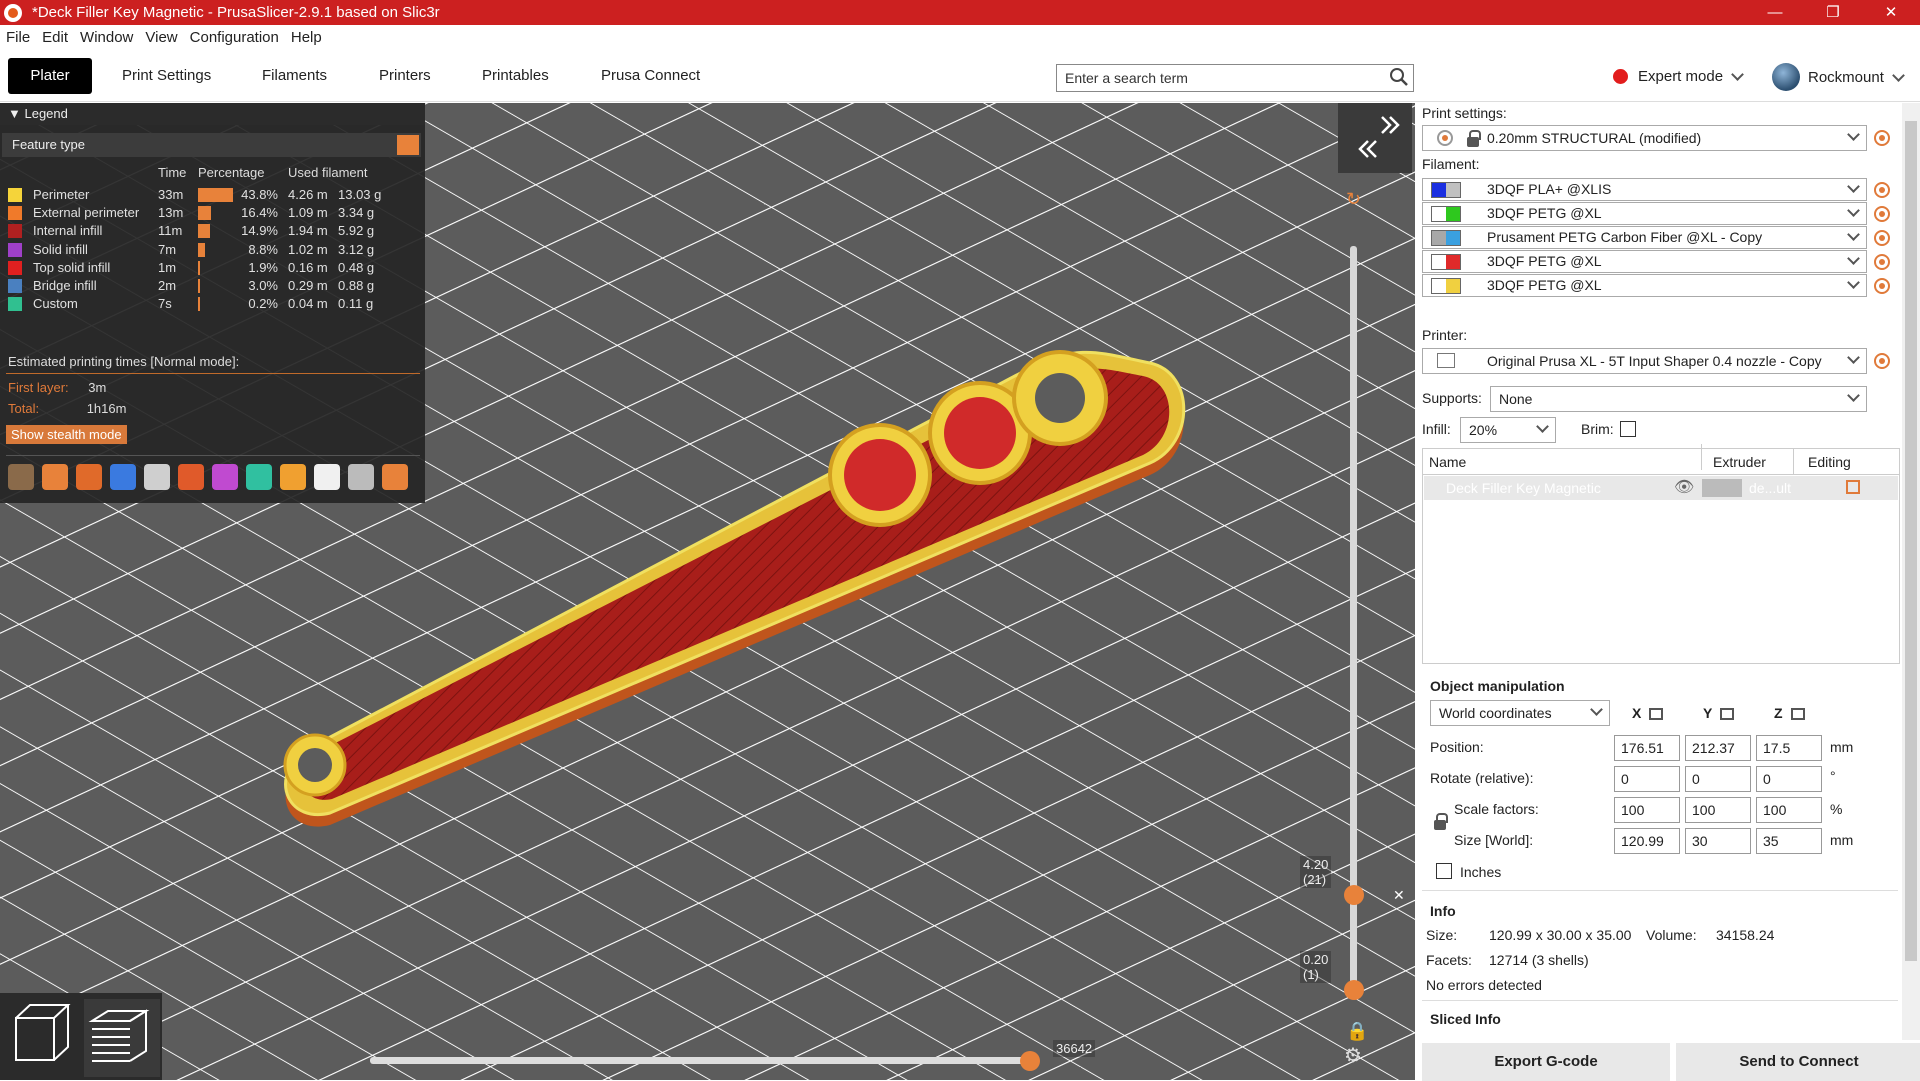 The width and height of the screenshot is (1920, 1081). What do you see at coordinates (327, 477) in the screenshot?
I see `center-of-gravity-icon` at bounding box center [327, 477].